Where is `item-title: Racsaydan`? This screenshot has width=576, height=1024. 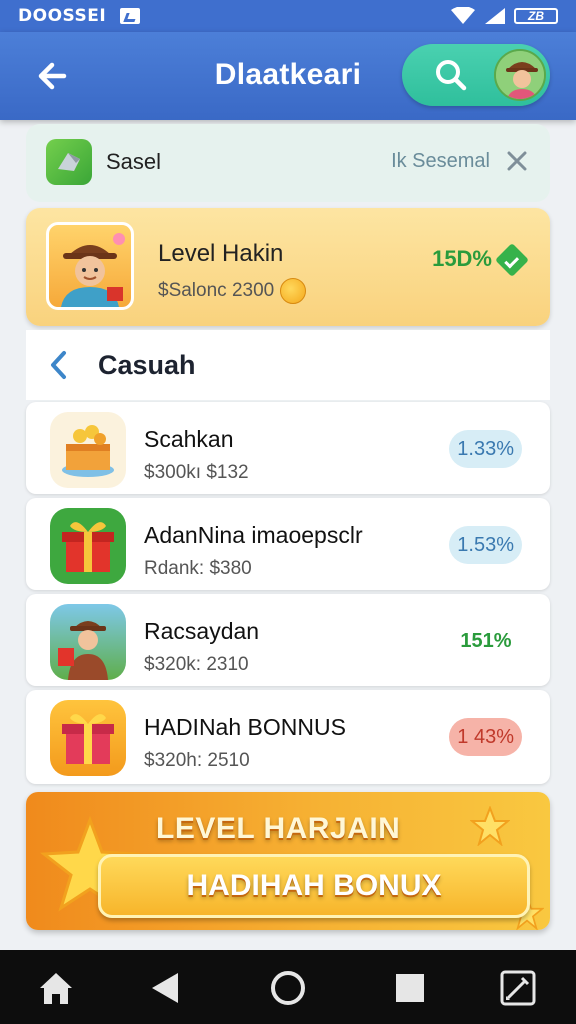 item-title: Racsaydan is located at coordinates (202, 631).